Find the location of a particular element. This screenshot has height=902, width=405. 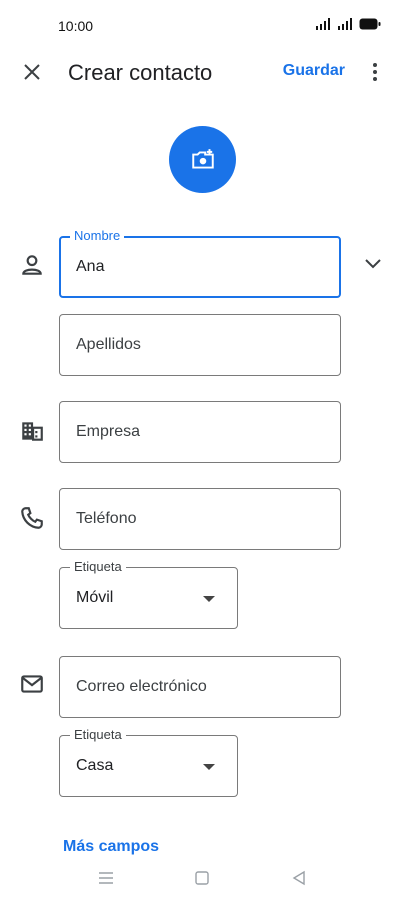

first-name-value: Ana is located at coordinates (90, 266).